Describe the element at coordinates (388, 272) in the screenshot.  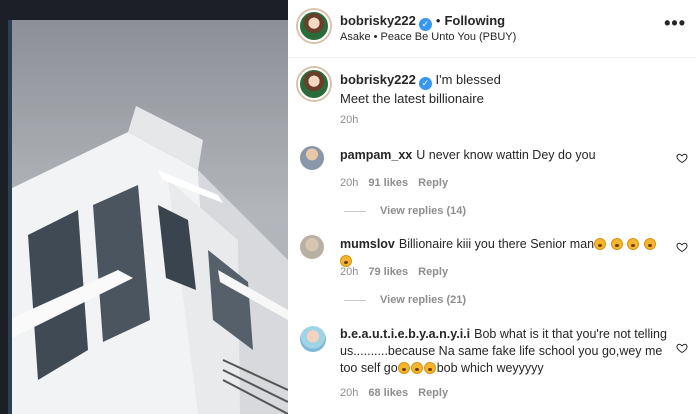
I see `comment-likes: 79 likes` at that location.